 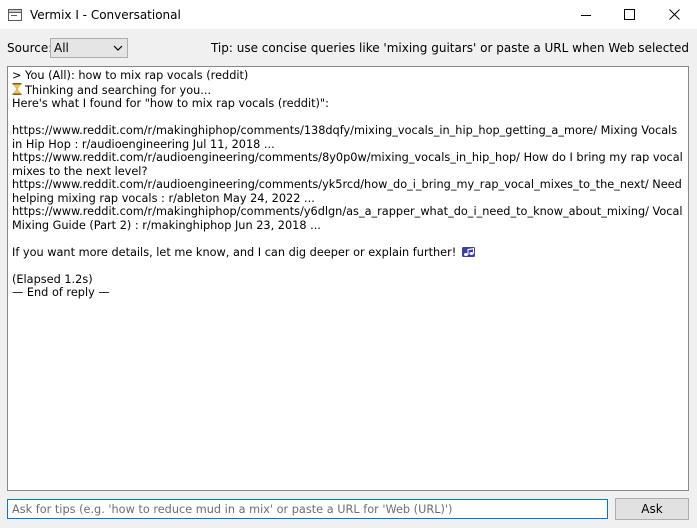 I want to click on minimize-button, so click(x=586, y=14).